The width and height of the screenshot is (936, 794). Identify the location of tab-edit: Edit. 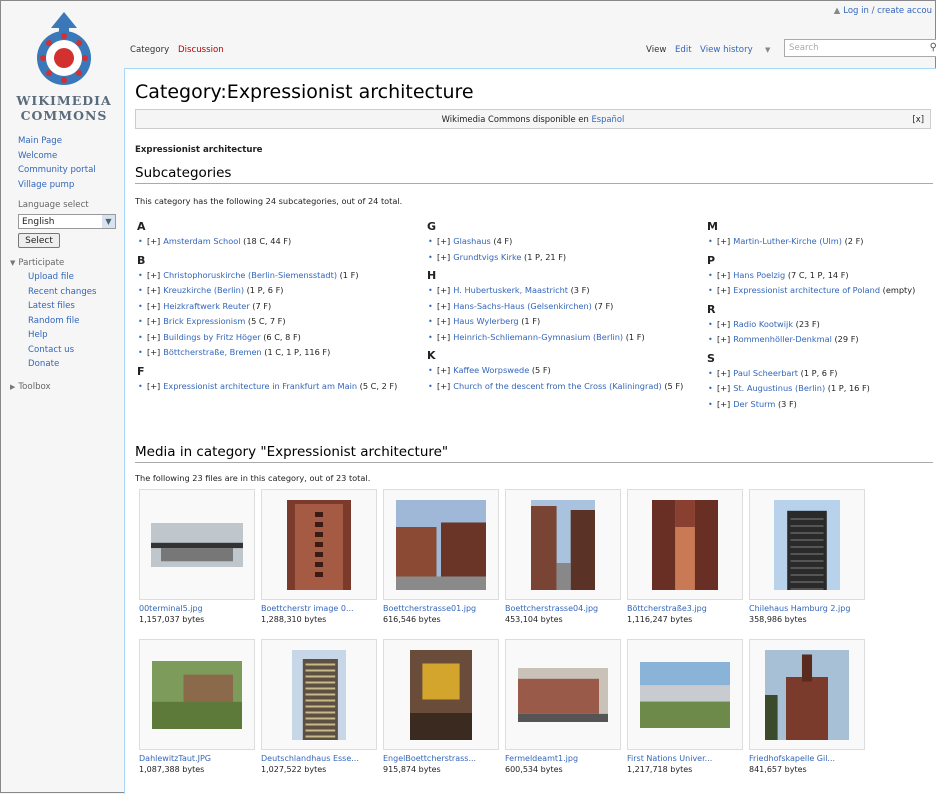
(683, 50).